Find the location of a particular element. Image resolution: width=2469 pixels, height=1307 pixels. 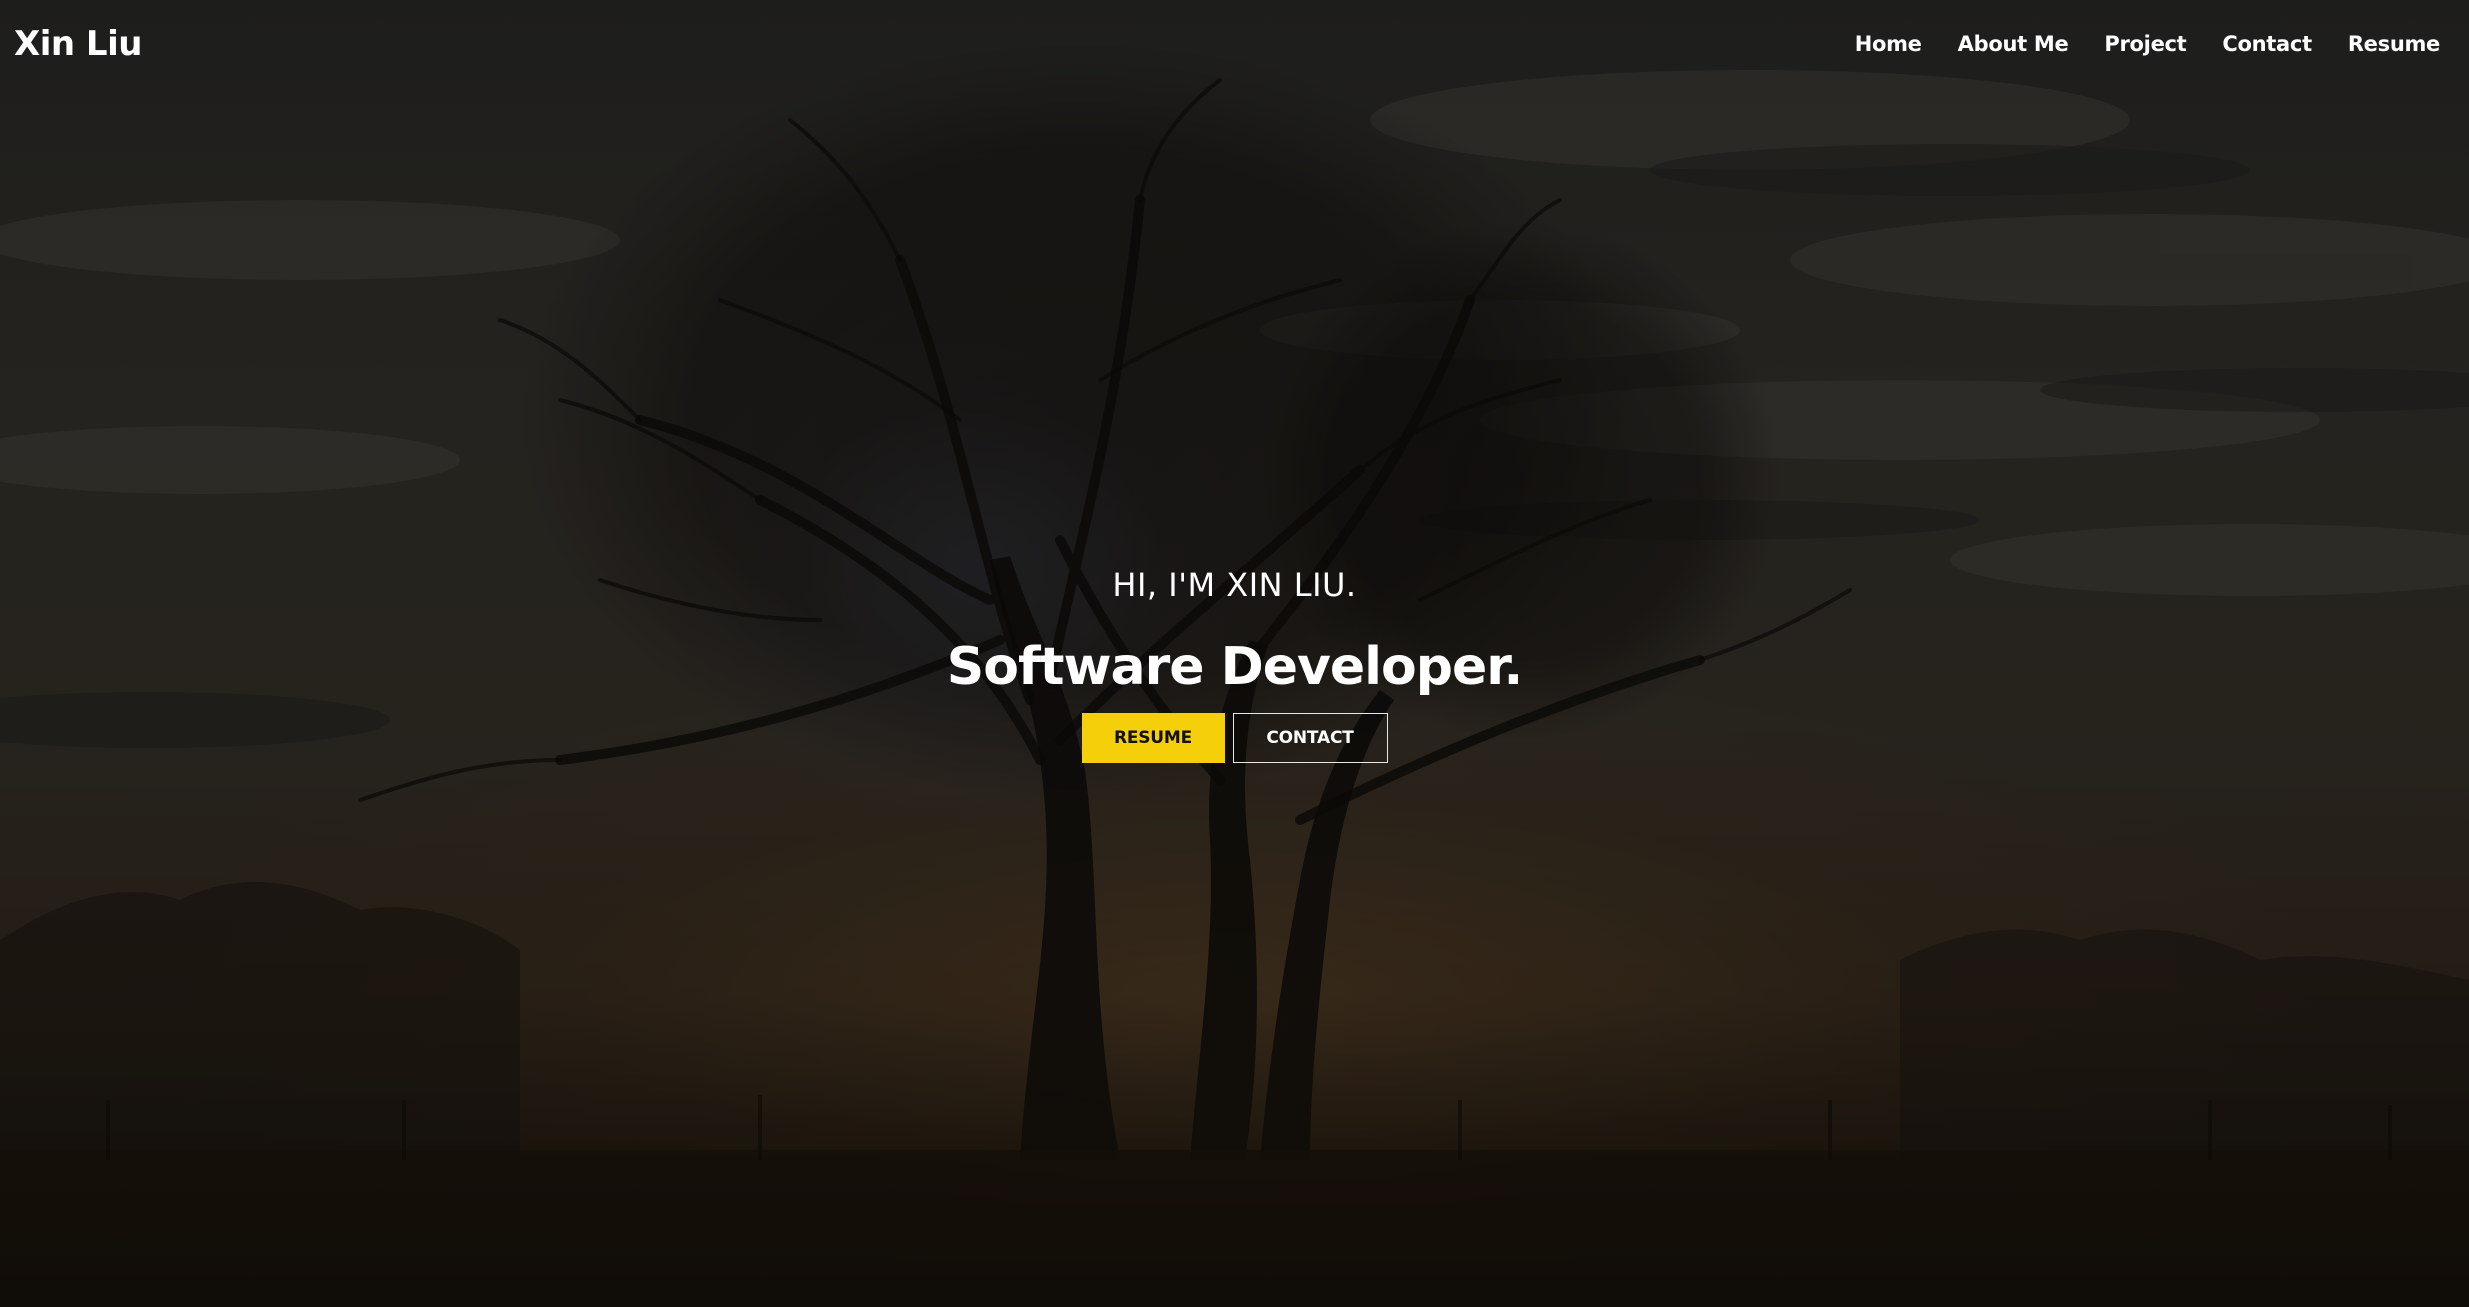

hero-buttons: RESUME CONTACT is located at coordinates (1234, 738).